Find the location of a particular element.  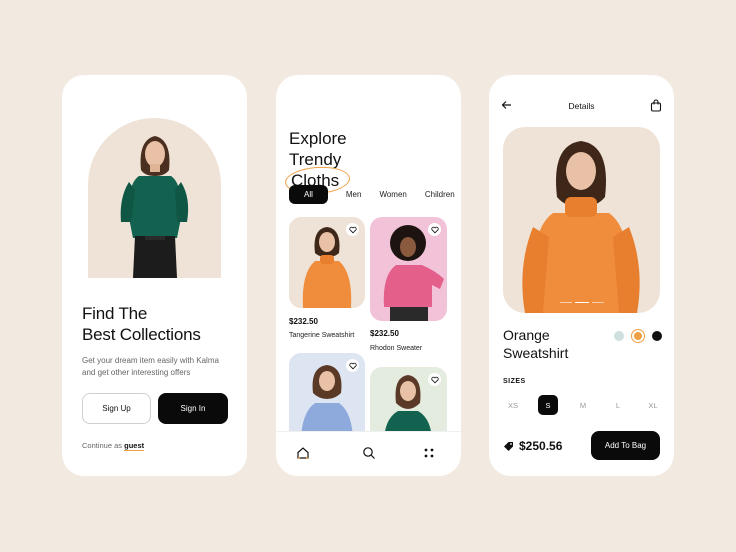

hero-title: Find The Best Collections is located at coordinates (141, 324).